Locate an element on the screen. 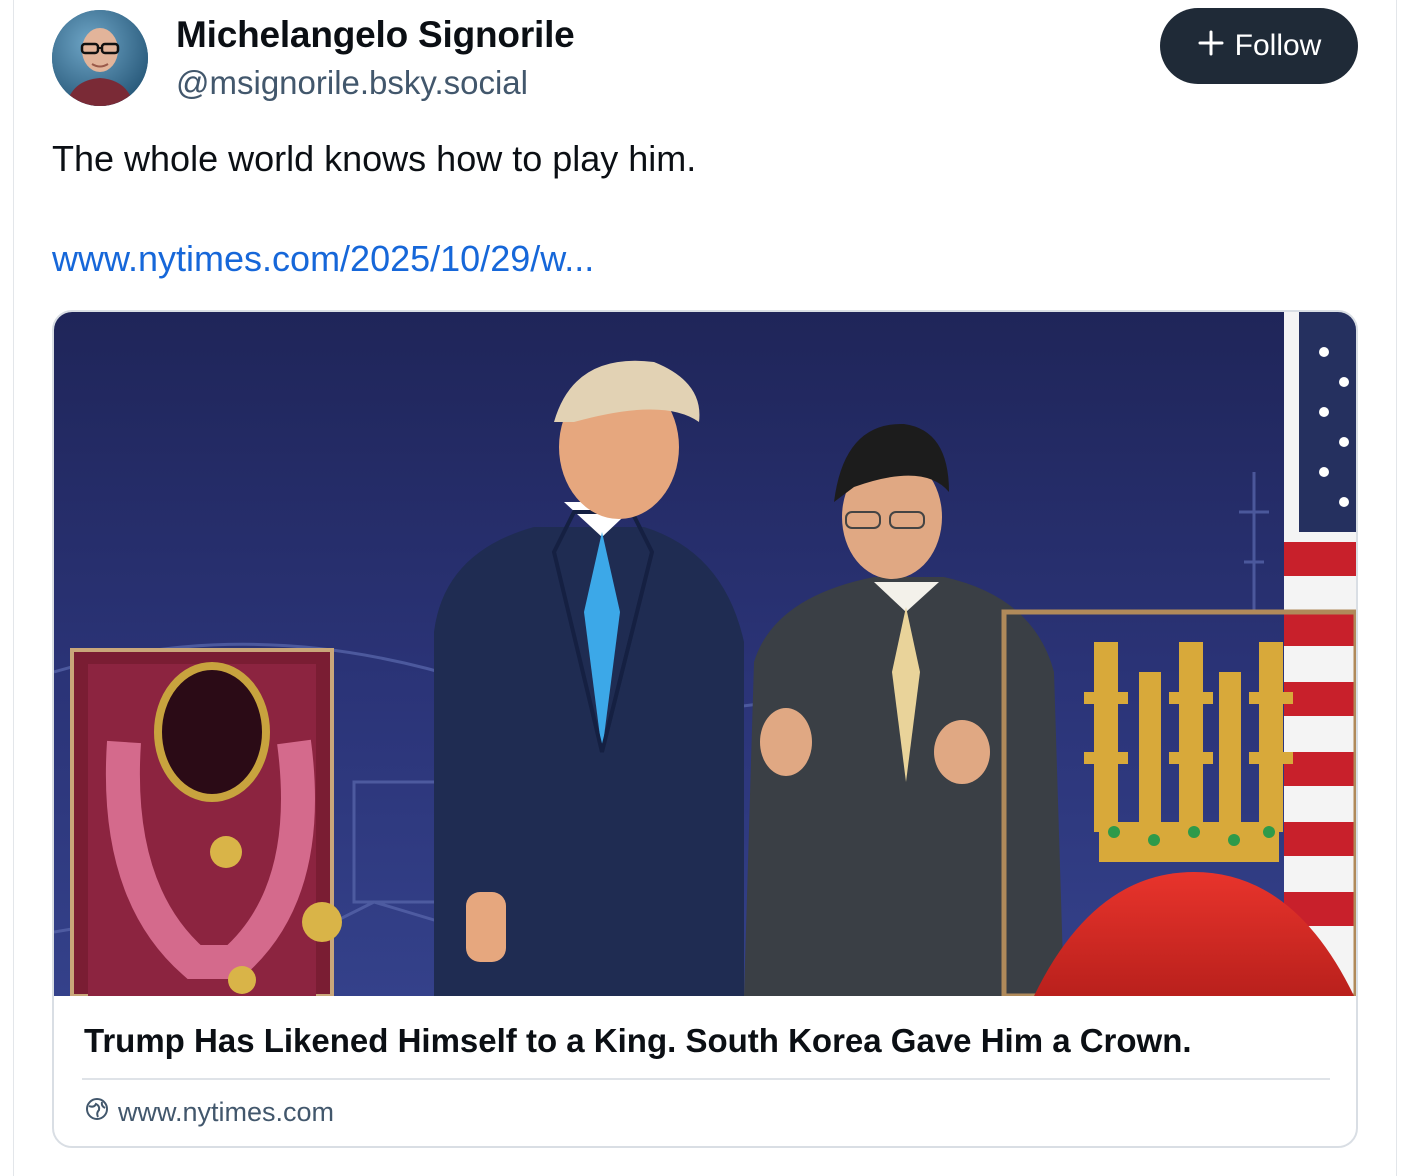 Image resolution: width=1418 pixels, height=1176 pixels. author-handle: @msignorile.bsky.social is located at coordinates (352, 83).